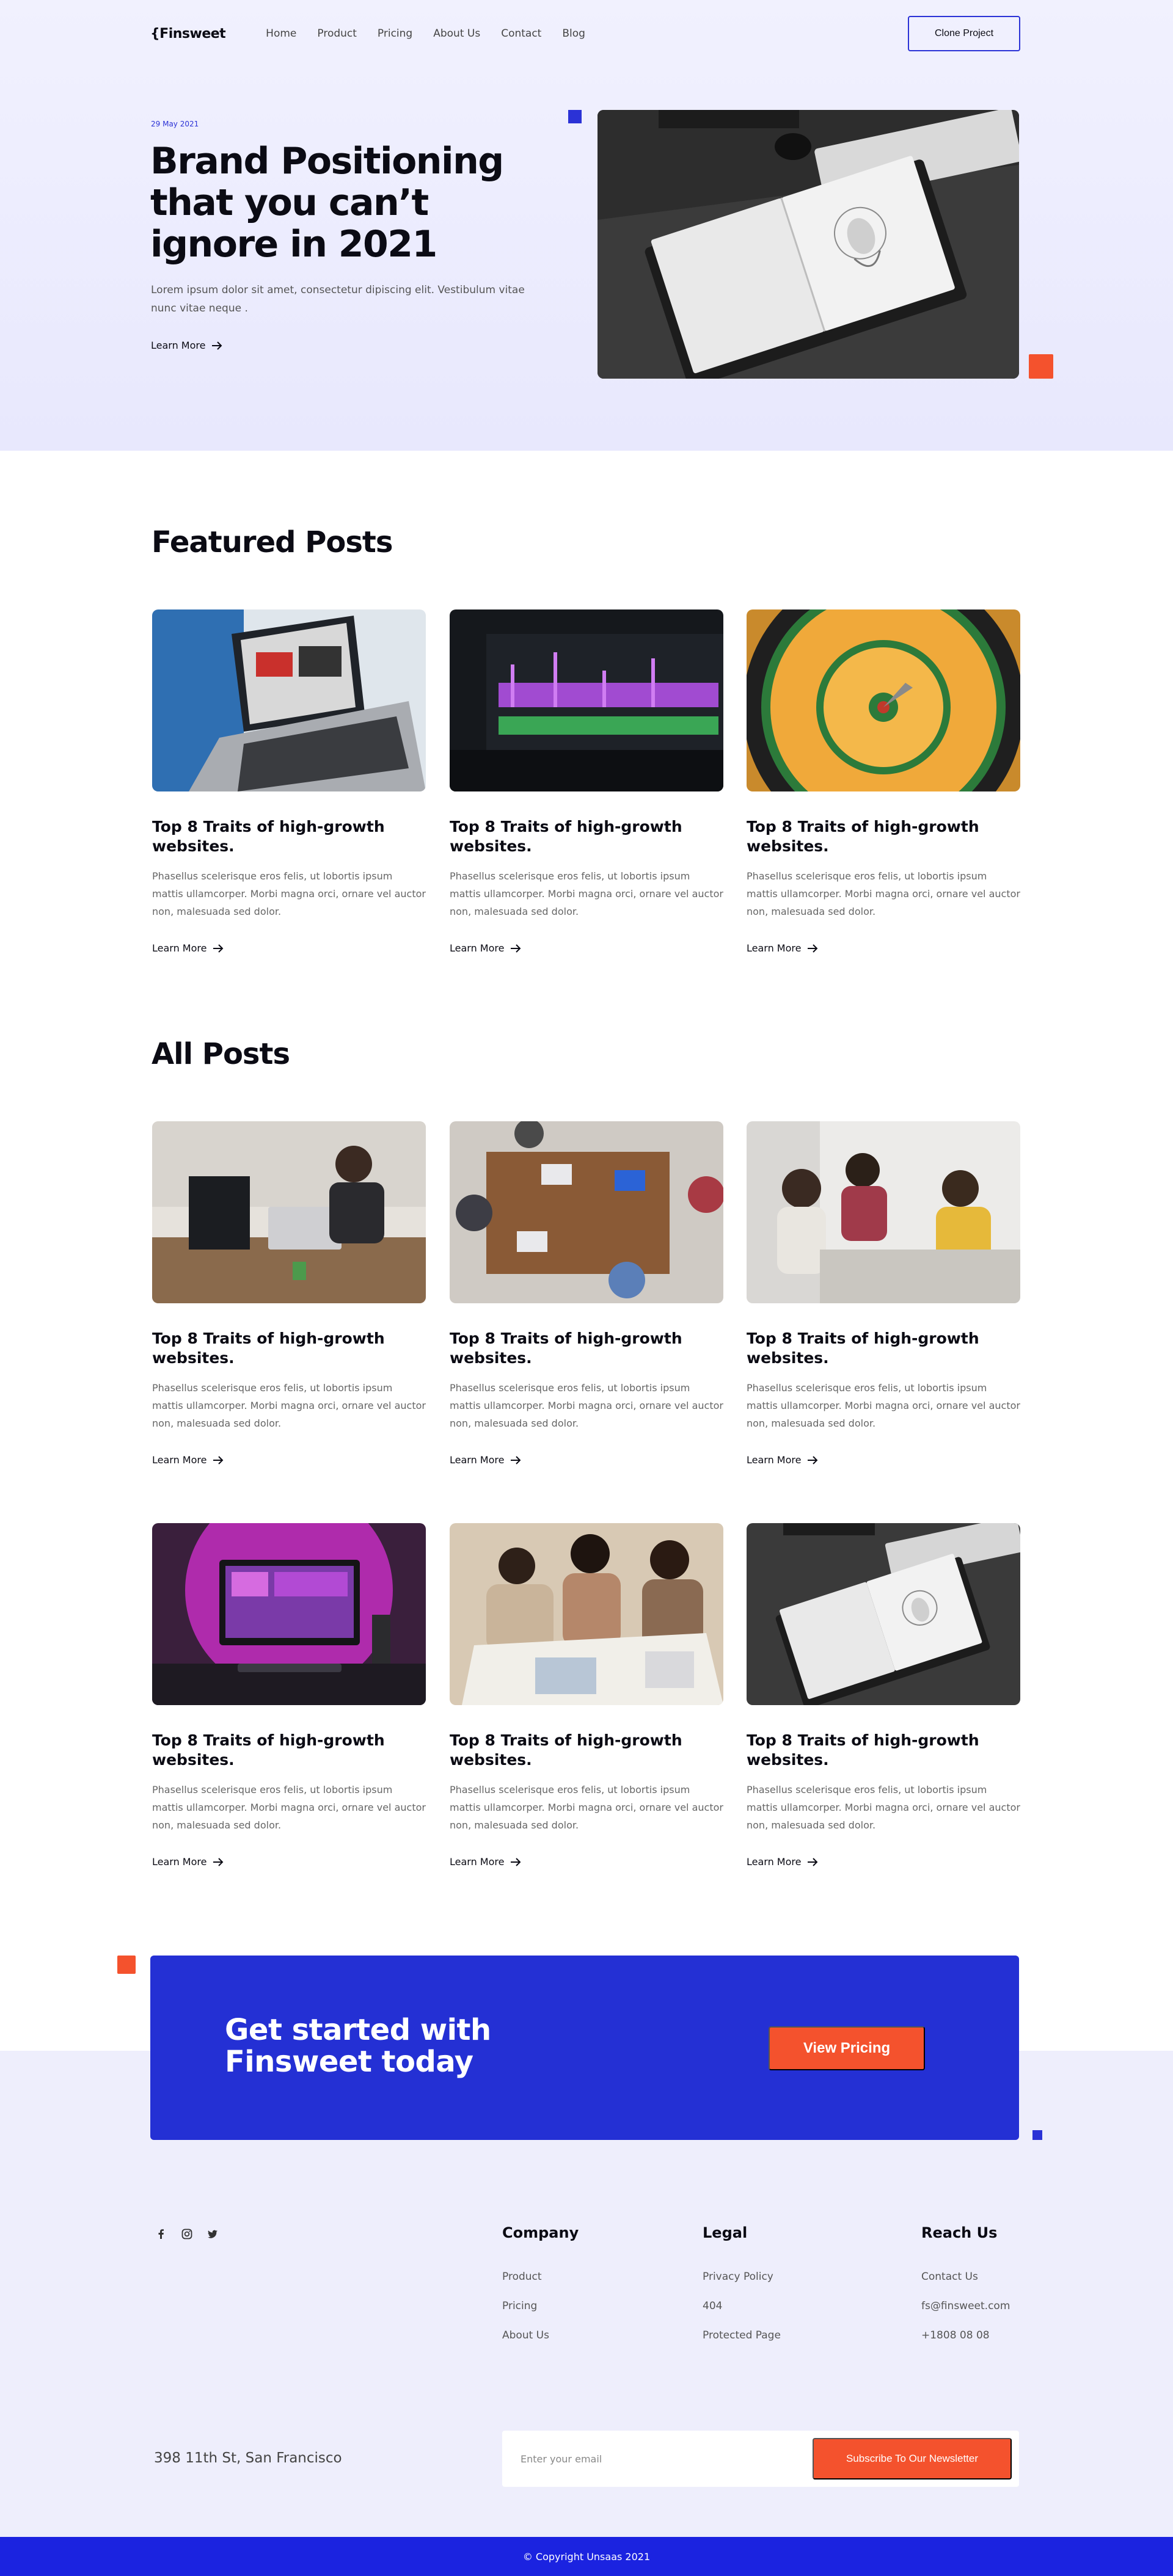 This screenshot has width=1173, height=2576. I want to click on logo: {Finsweet, so click(188, 34).